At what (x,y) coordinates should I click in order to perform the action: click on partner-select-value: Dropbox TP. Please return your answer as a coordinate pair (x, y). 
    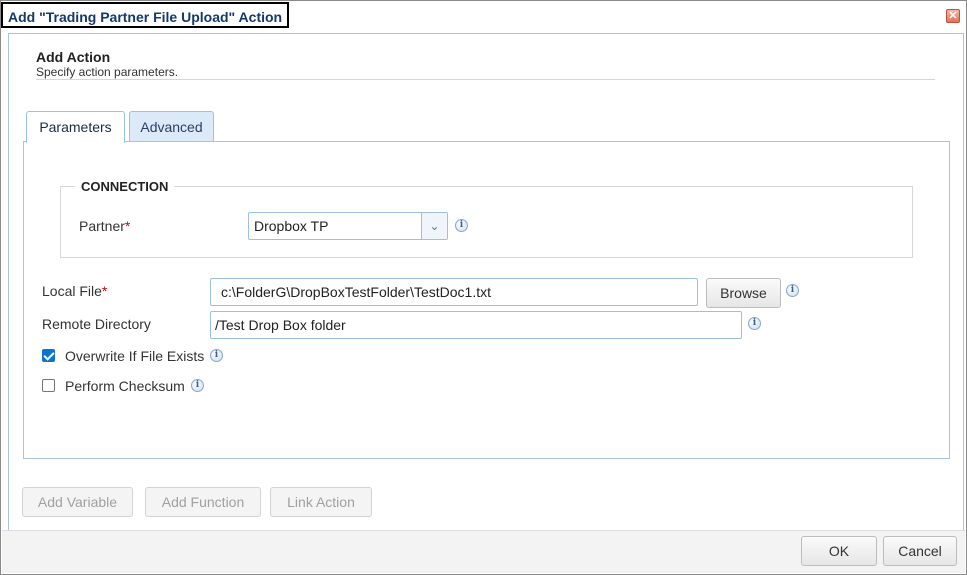
    Looking at the image, I should click on (291, 226).